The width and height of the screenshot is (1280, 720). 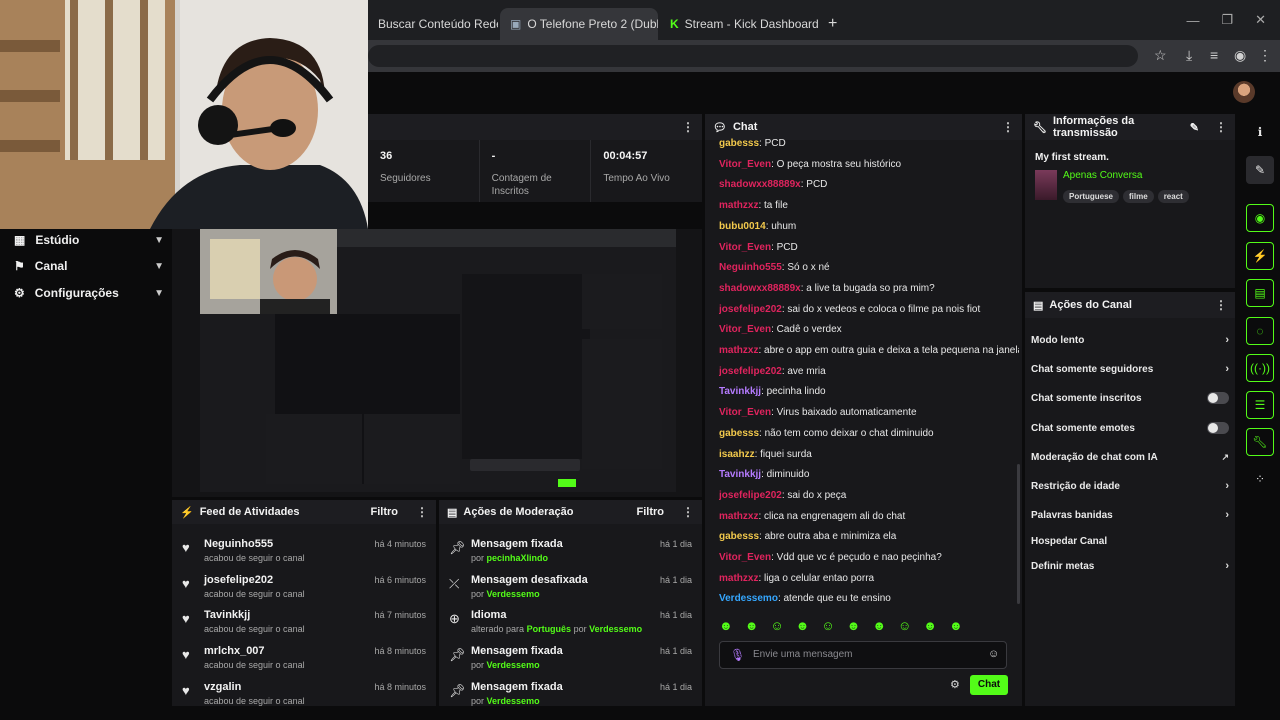 What do you see at coordinates (222, 687) in the screenshot?
I see `feed-user: vzgalin` at bounding box center [222, 687].